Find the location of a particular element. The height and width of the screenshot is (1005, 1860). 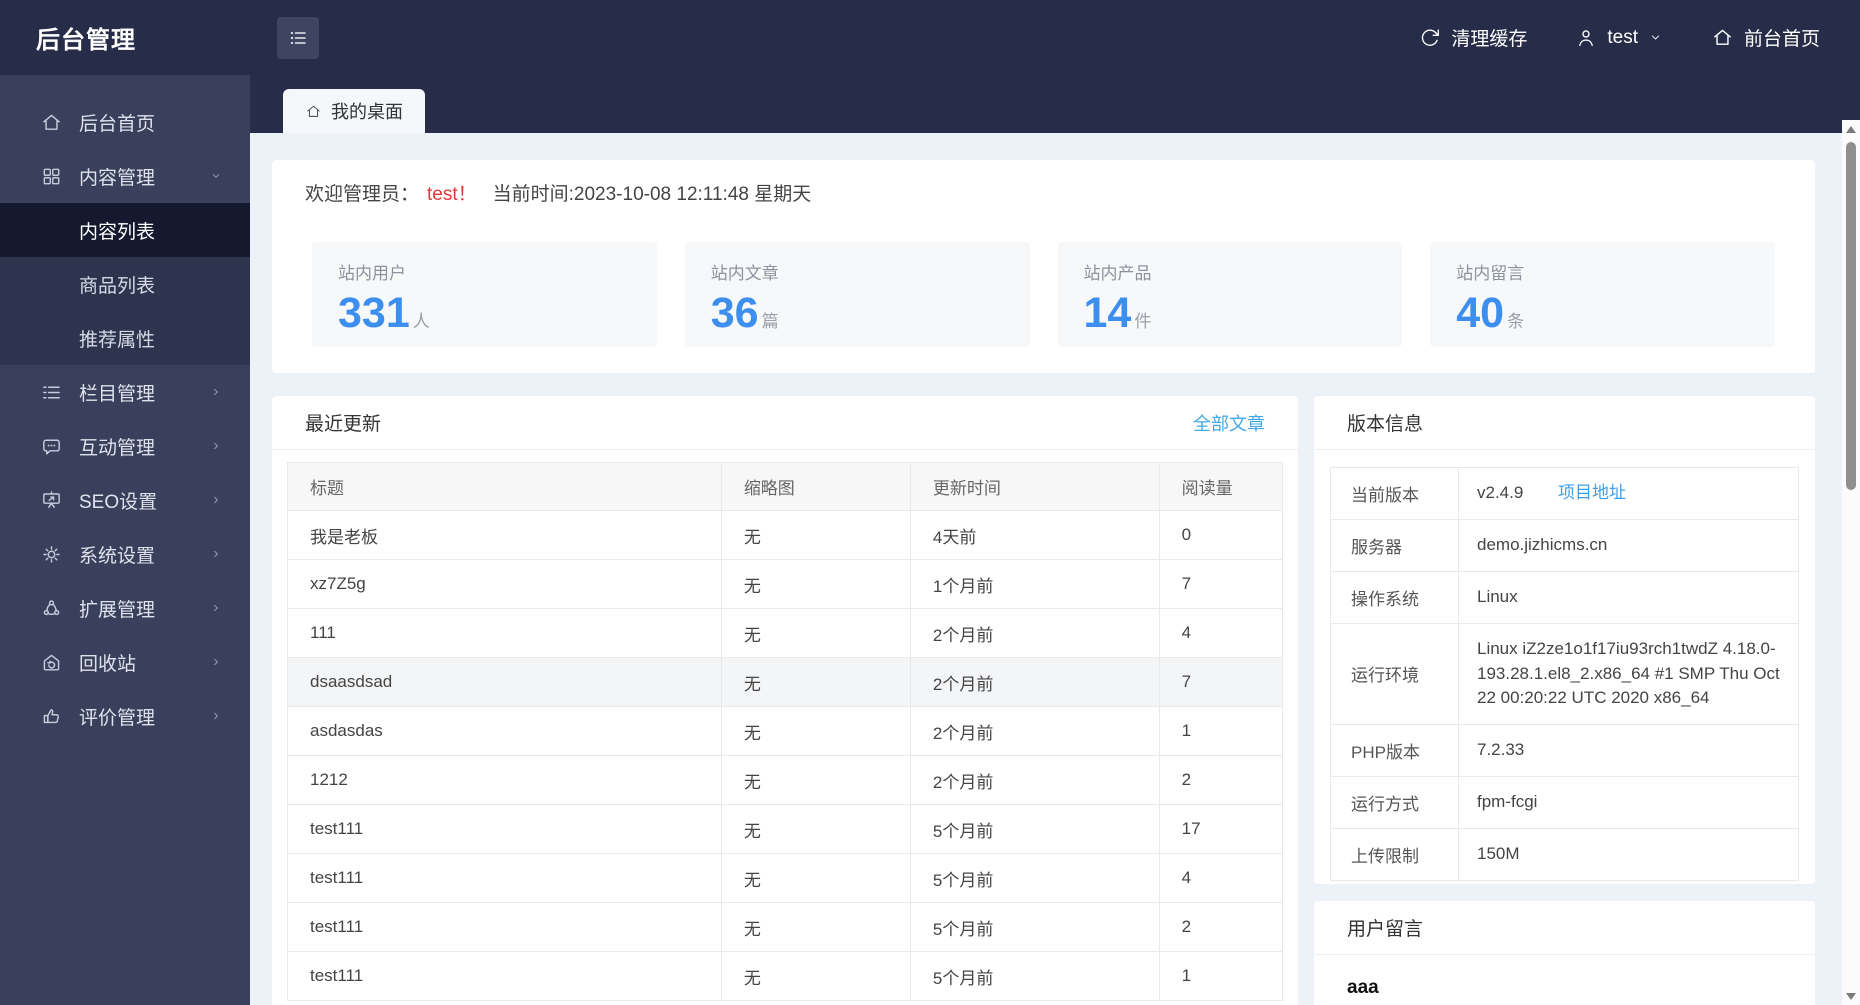

scrollbar-thumb is located at coordinates (1851, 316).